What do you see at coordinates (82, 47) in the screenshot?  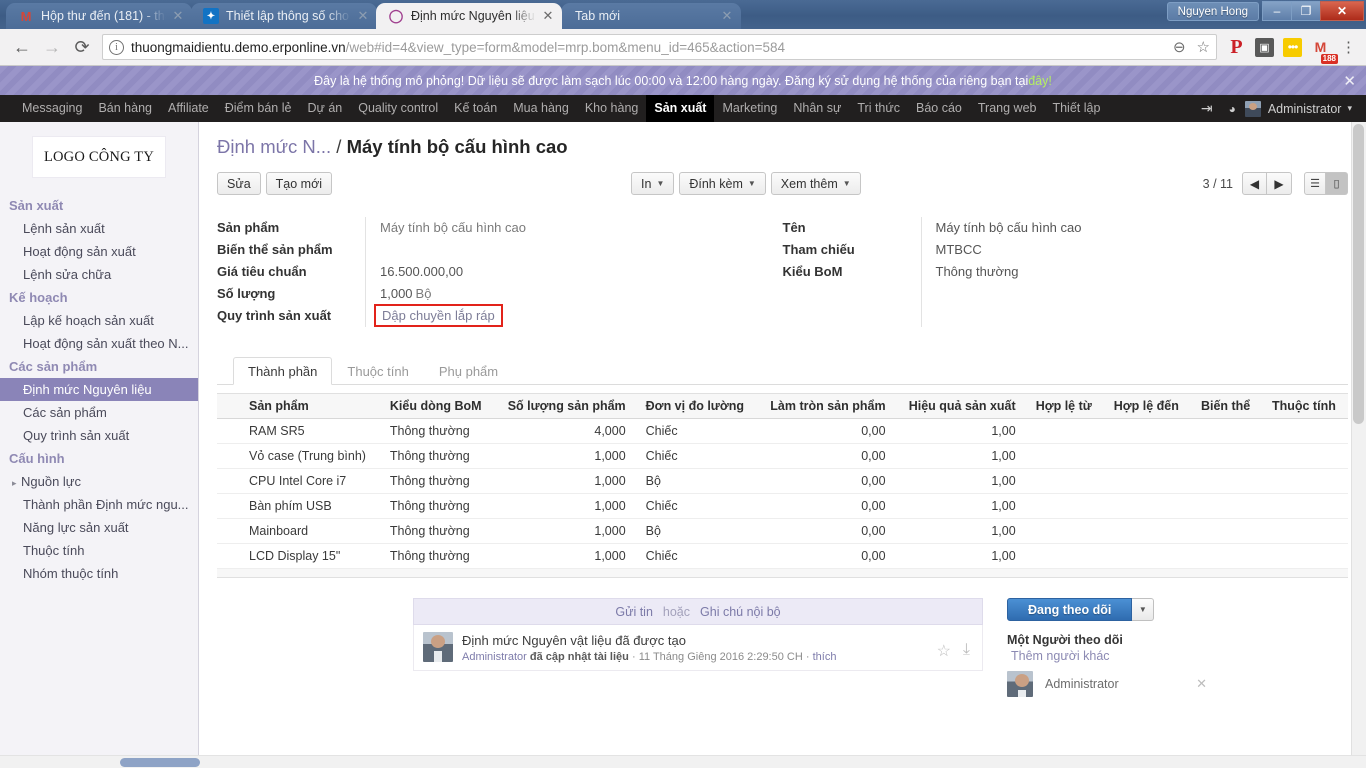 I see `reload-icon: ⟳` at bounding box center [82, 47].